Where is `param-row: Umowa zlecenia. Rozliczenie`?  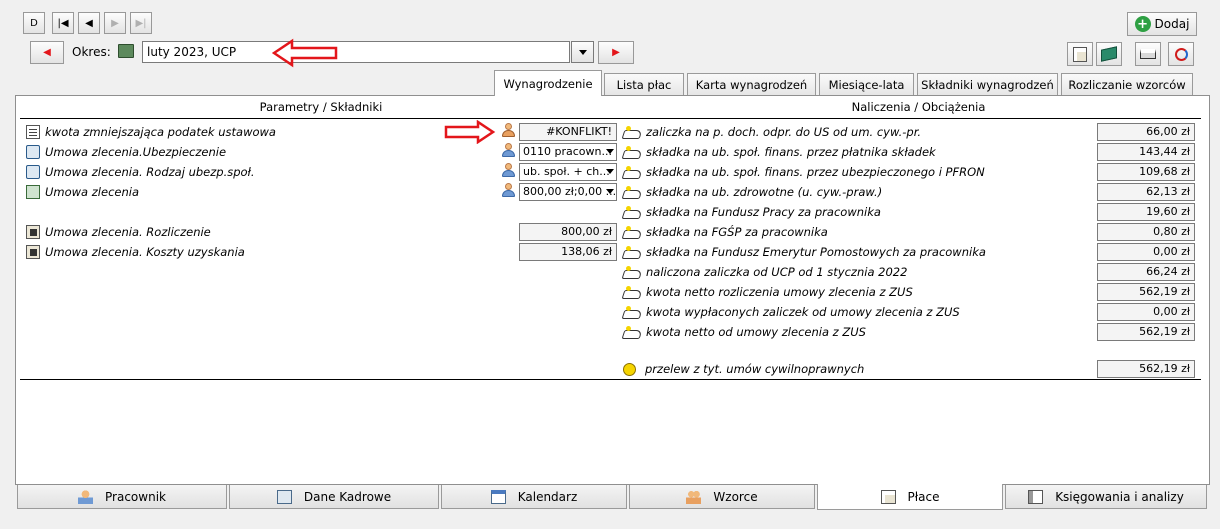 param-row: Umowa zlecenia. Rozliczenie is located at coordinates (118, 232).